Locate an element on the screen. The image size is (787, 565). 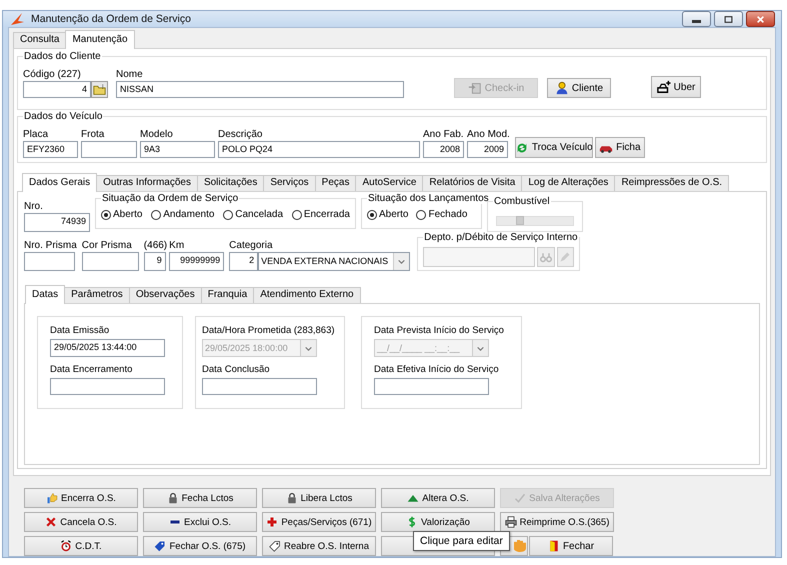
field-label: Km is located at coordinates (177, 246).